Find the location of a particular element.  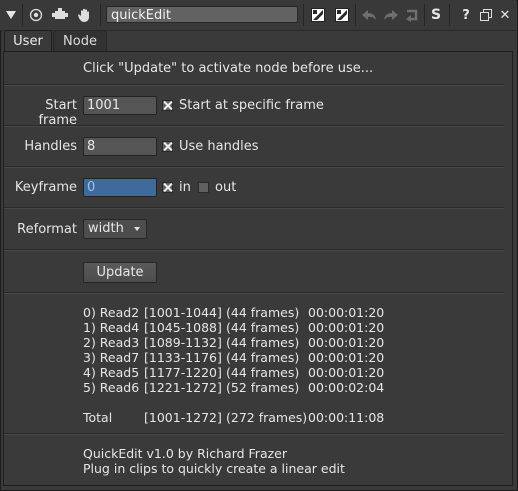

clip-frames: (52 frames) is located at coordinates (263, 387).